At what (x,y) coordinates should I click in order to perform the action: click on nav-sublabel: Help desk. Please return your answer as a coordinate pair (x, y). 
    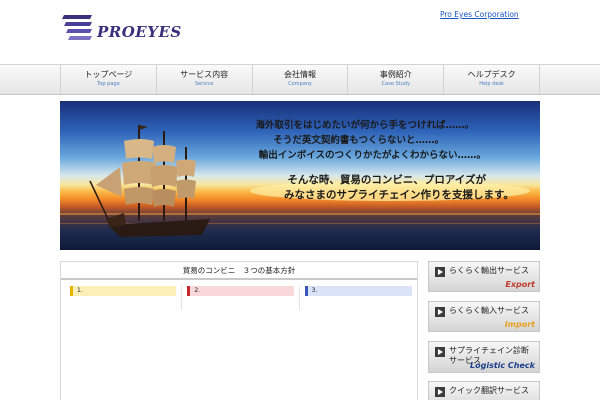
    Looking at the image, I should click on (491, 84).